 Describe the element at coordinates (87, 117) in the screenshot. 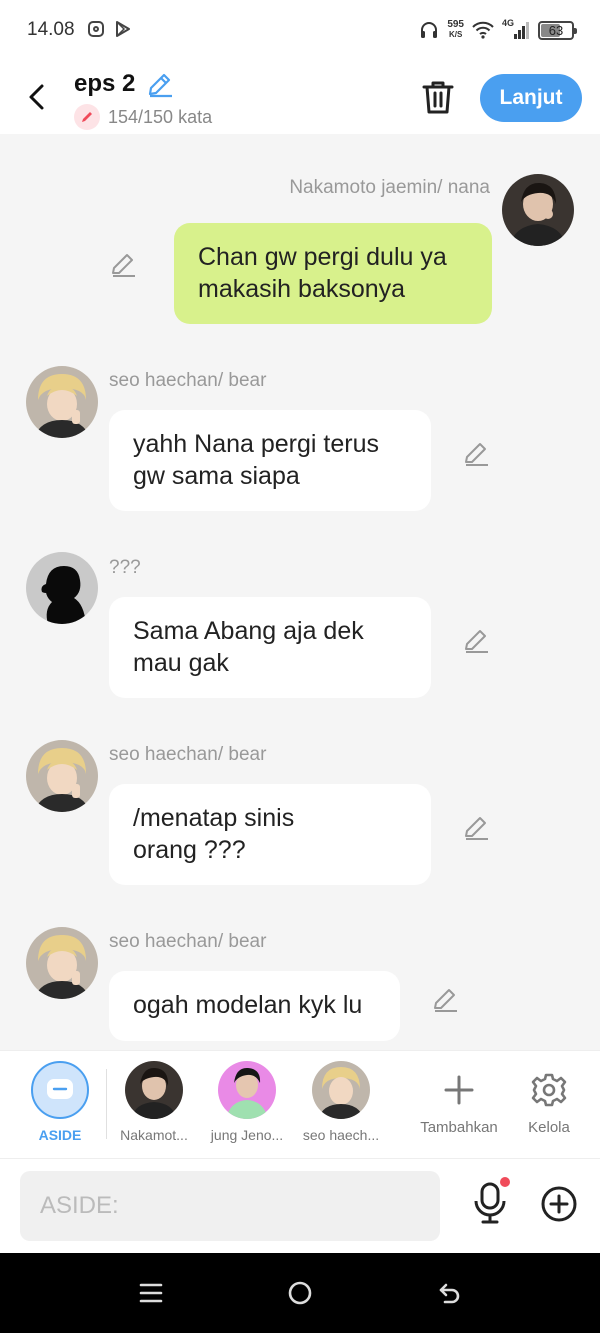

I see `word-count-pencil-icon` at that location.